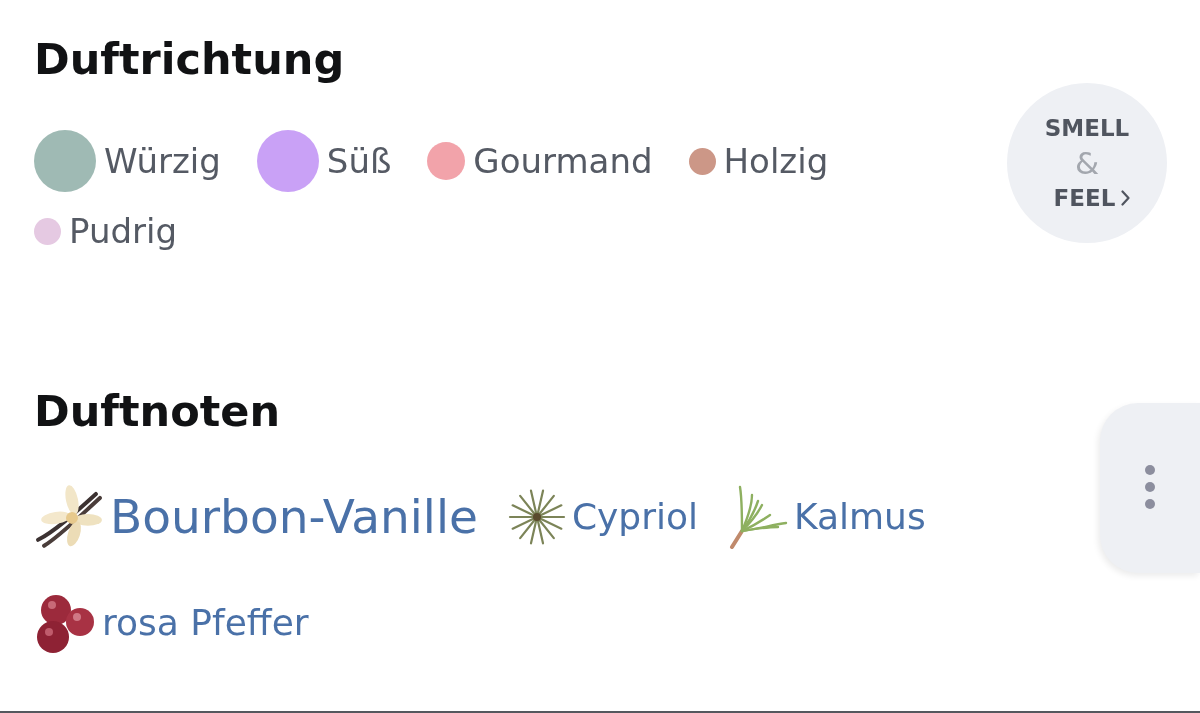 The width and height of the screenshot is (1200, 713). Describe the element at coordinates (827, 517) in the screenshot. I see `scent-note-link: Kalmus` at that location.